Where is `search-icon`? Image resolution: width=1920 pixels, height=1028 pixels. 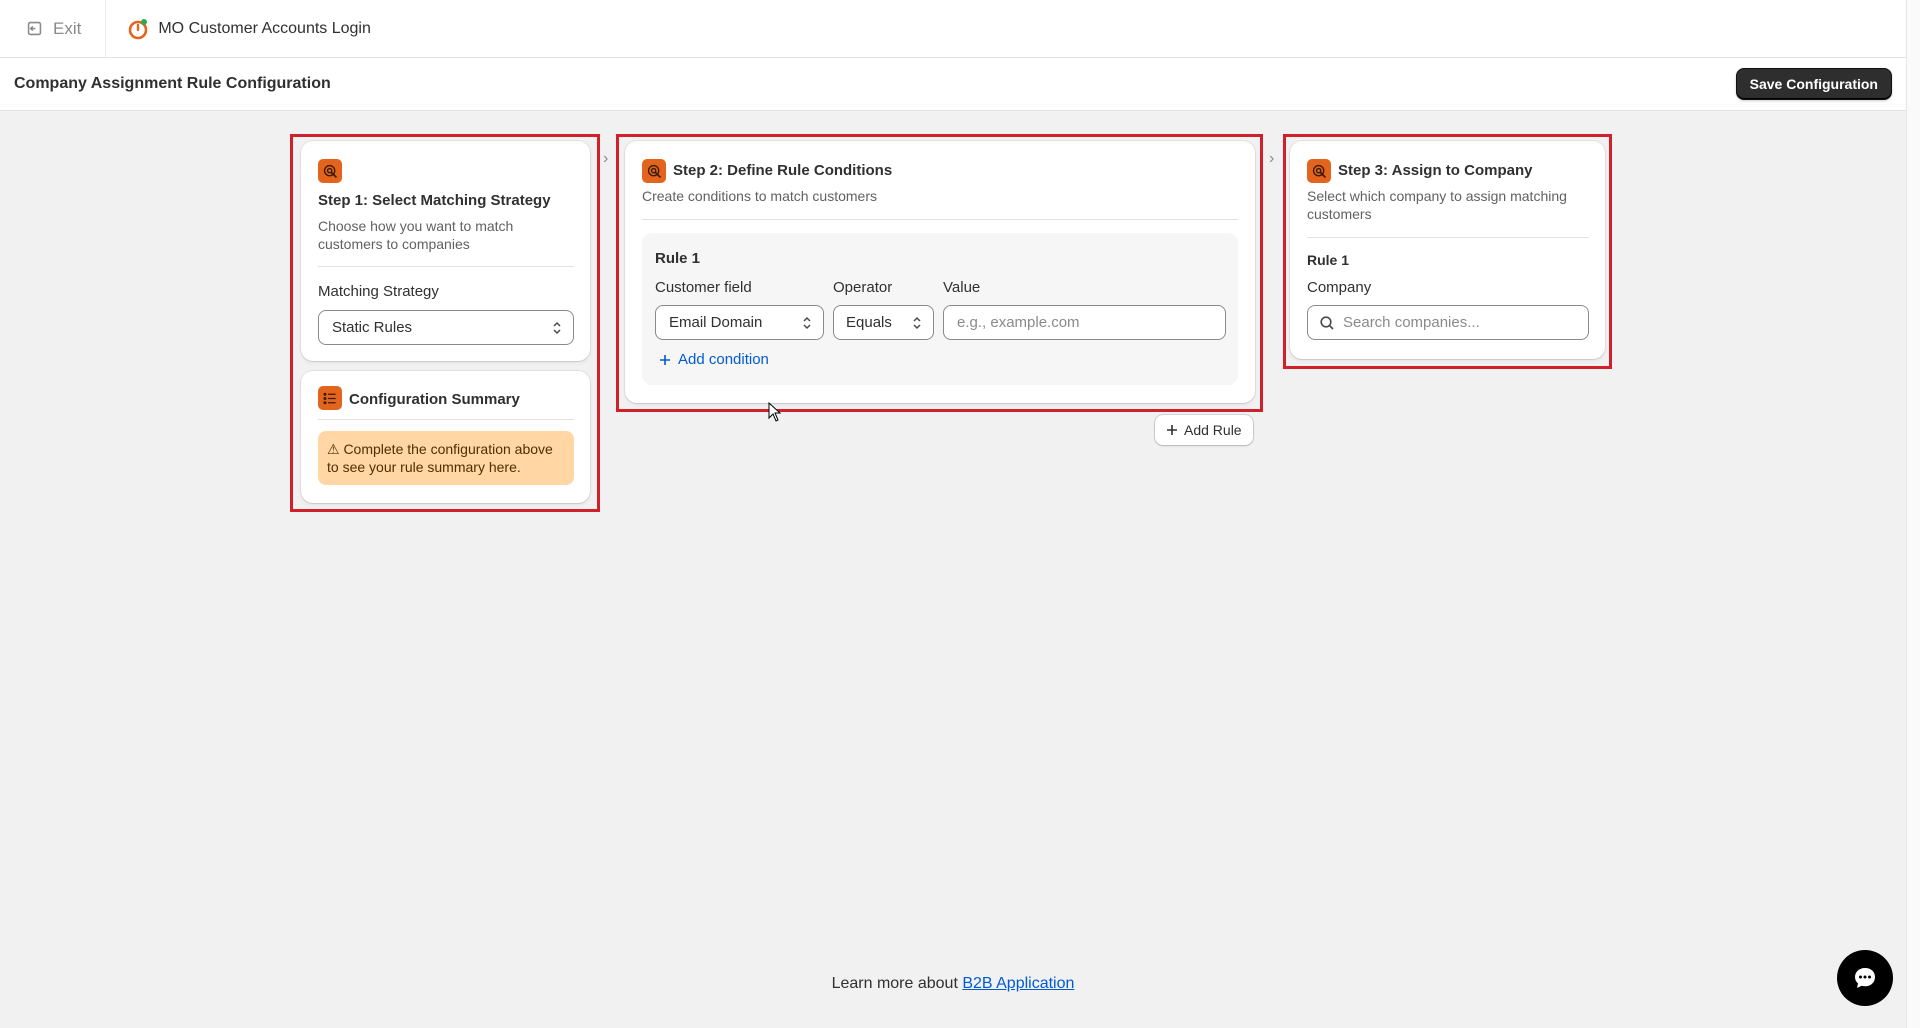 search-icon is located at coordinates (1327, 322).